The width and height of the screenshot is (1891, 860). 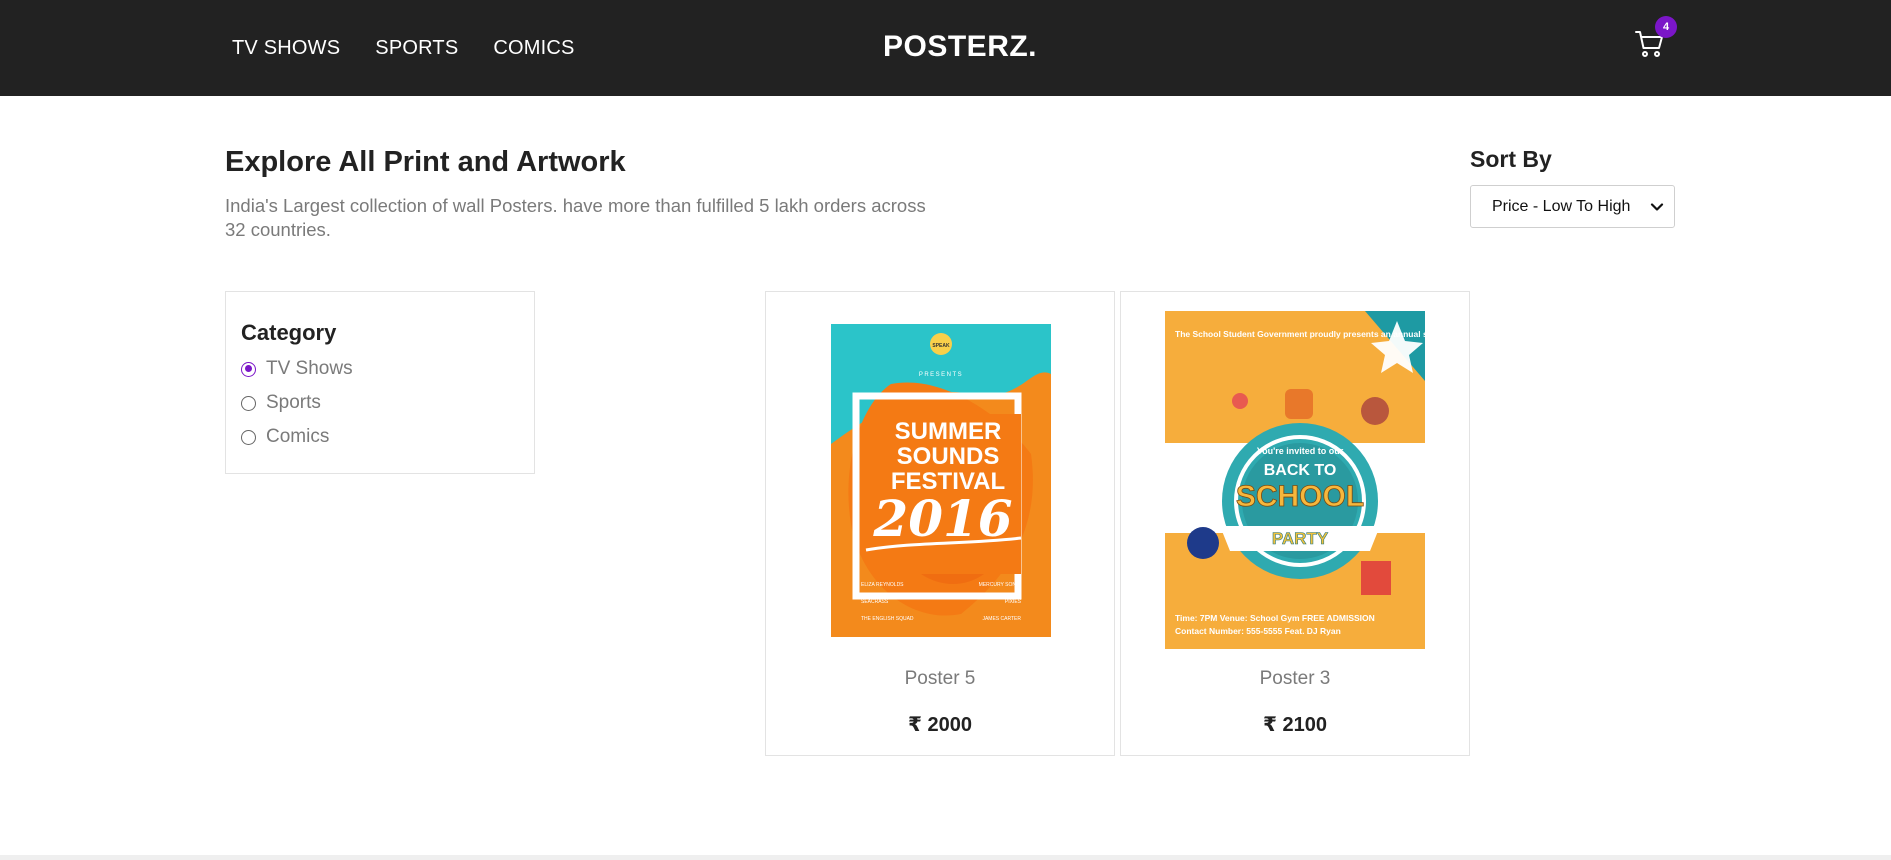 What do you see at coordinates (309, 368) in the screenshot?
I see `category-label: TV Shows` at bounding box center [309, 368].